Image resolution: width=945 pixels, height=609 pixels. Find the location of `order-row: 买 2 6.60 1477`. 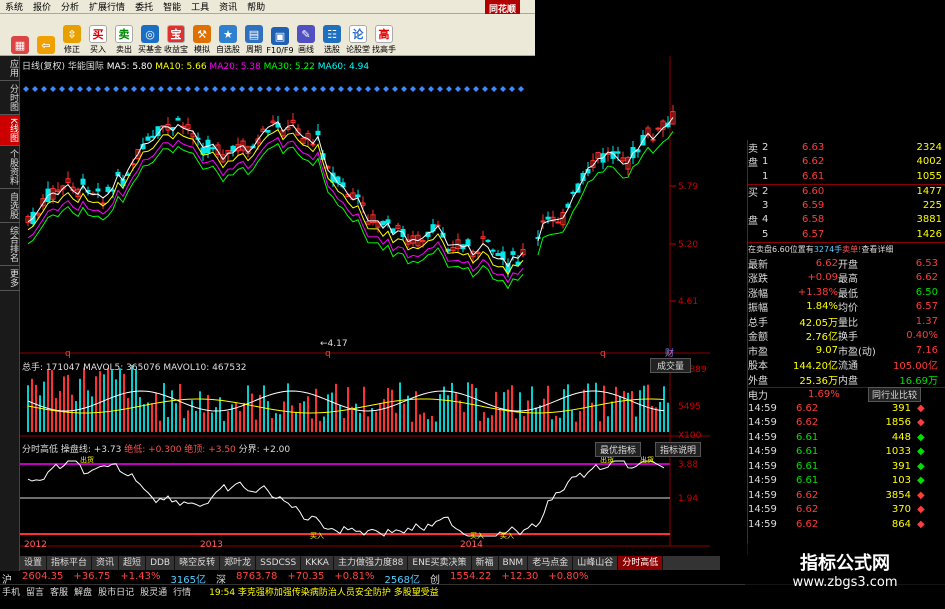

order-row: 买 2 6.60 1477 is located at coordinates (846, 191).